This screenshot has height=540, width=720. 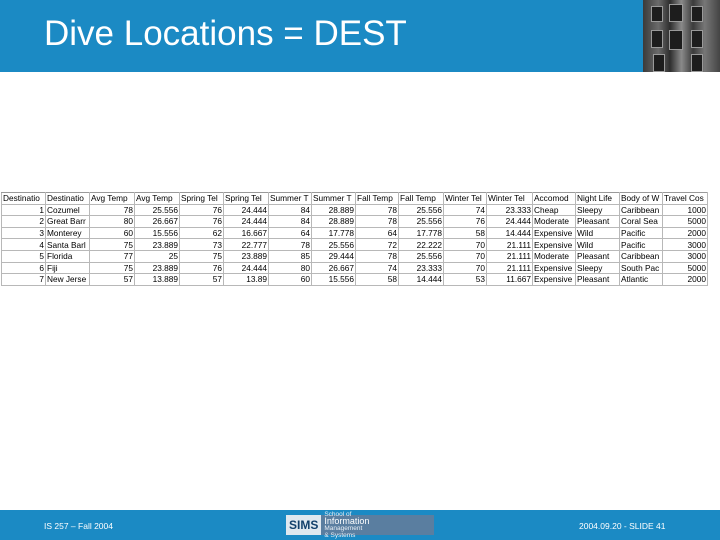 I want to click on column-header: Winter Tel, so click(x=465, y=198).